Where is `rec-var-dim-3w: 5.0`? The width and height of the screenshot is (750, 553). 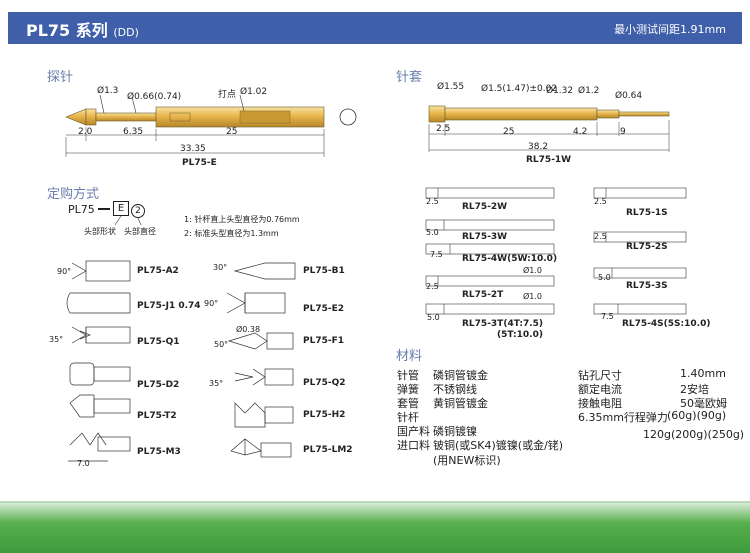 rec-var-dim-3w: 5.0 is located at coordinates (432, 232).